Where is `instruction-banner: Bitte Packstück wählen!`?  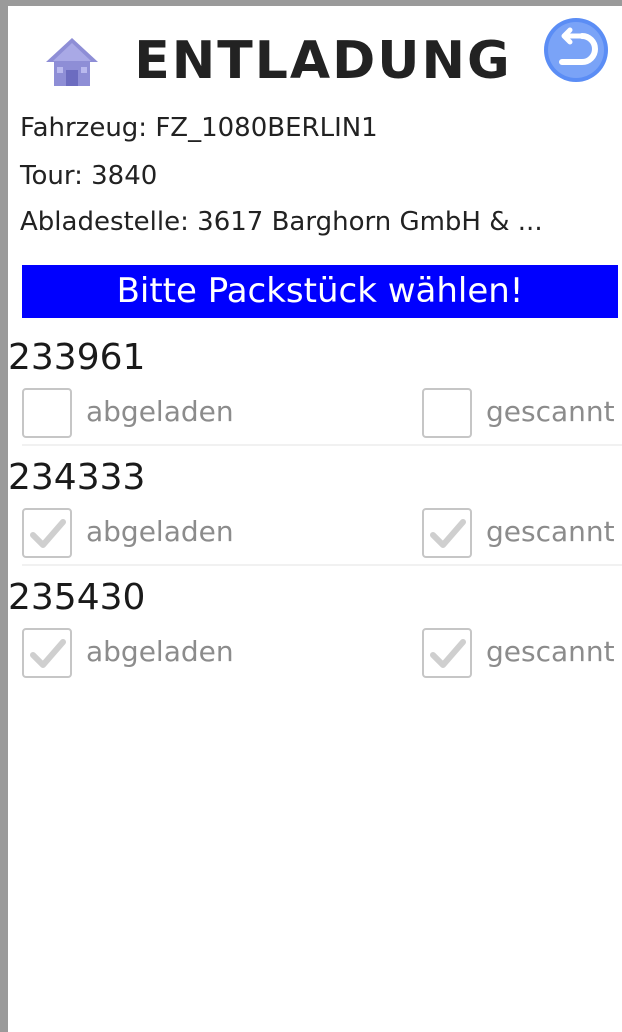
instruction-banner: Bitte Packstück wählen! is located at coordinates (320, 291).